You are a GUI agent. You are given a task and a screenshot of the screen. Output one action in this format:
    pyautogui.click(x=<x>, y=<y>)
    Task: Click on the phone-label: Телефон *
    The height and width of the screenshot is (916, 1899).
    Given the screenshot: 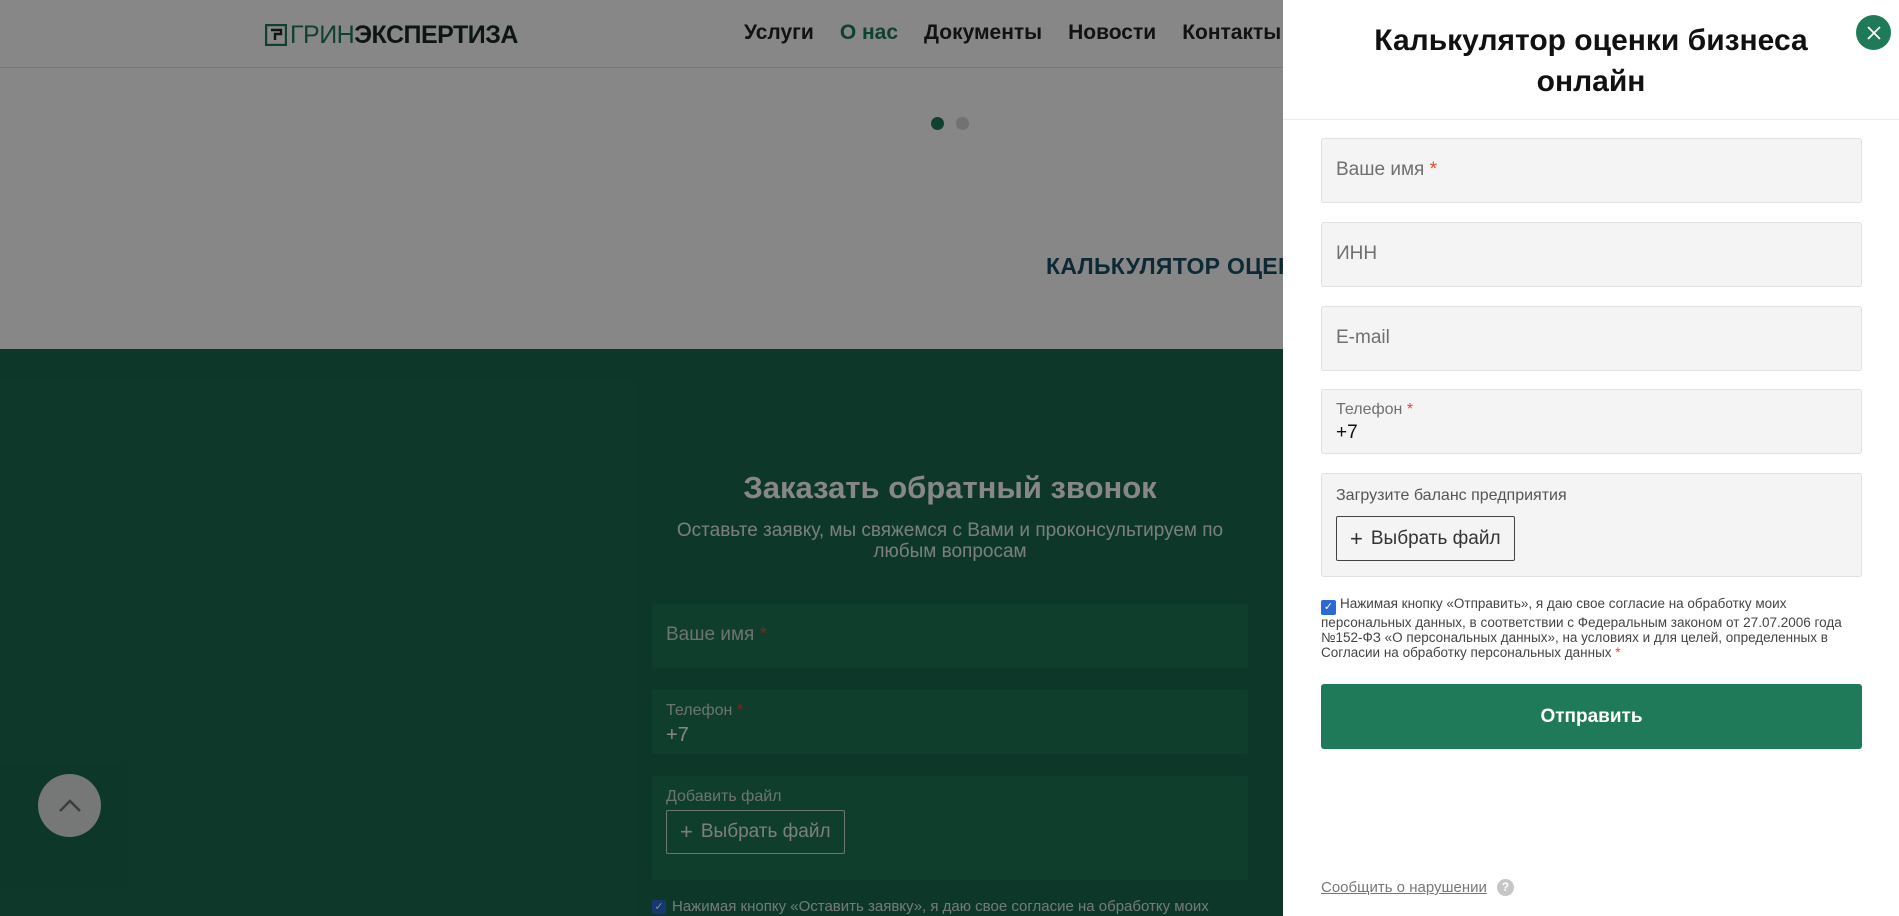 What is the action you would take?
    pyautogui.click(x=1375, y=409)
    